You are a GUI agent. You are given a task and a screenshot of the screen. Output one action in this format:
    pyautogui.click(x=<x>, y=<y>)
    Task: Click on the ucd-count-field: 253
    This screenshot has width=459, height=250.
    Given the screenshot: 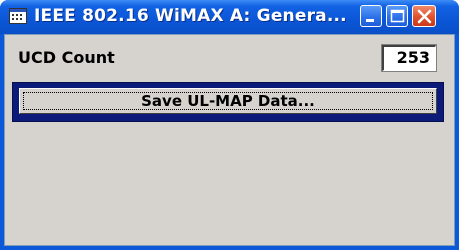 What is the action you would take?
    pyautogui.click(x=409, y=58)
    